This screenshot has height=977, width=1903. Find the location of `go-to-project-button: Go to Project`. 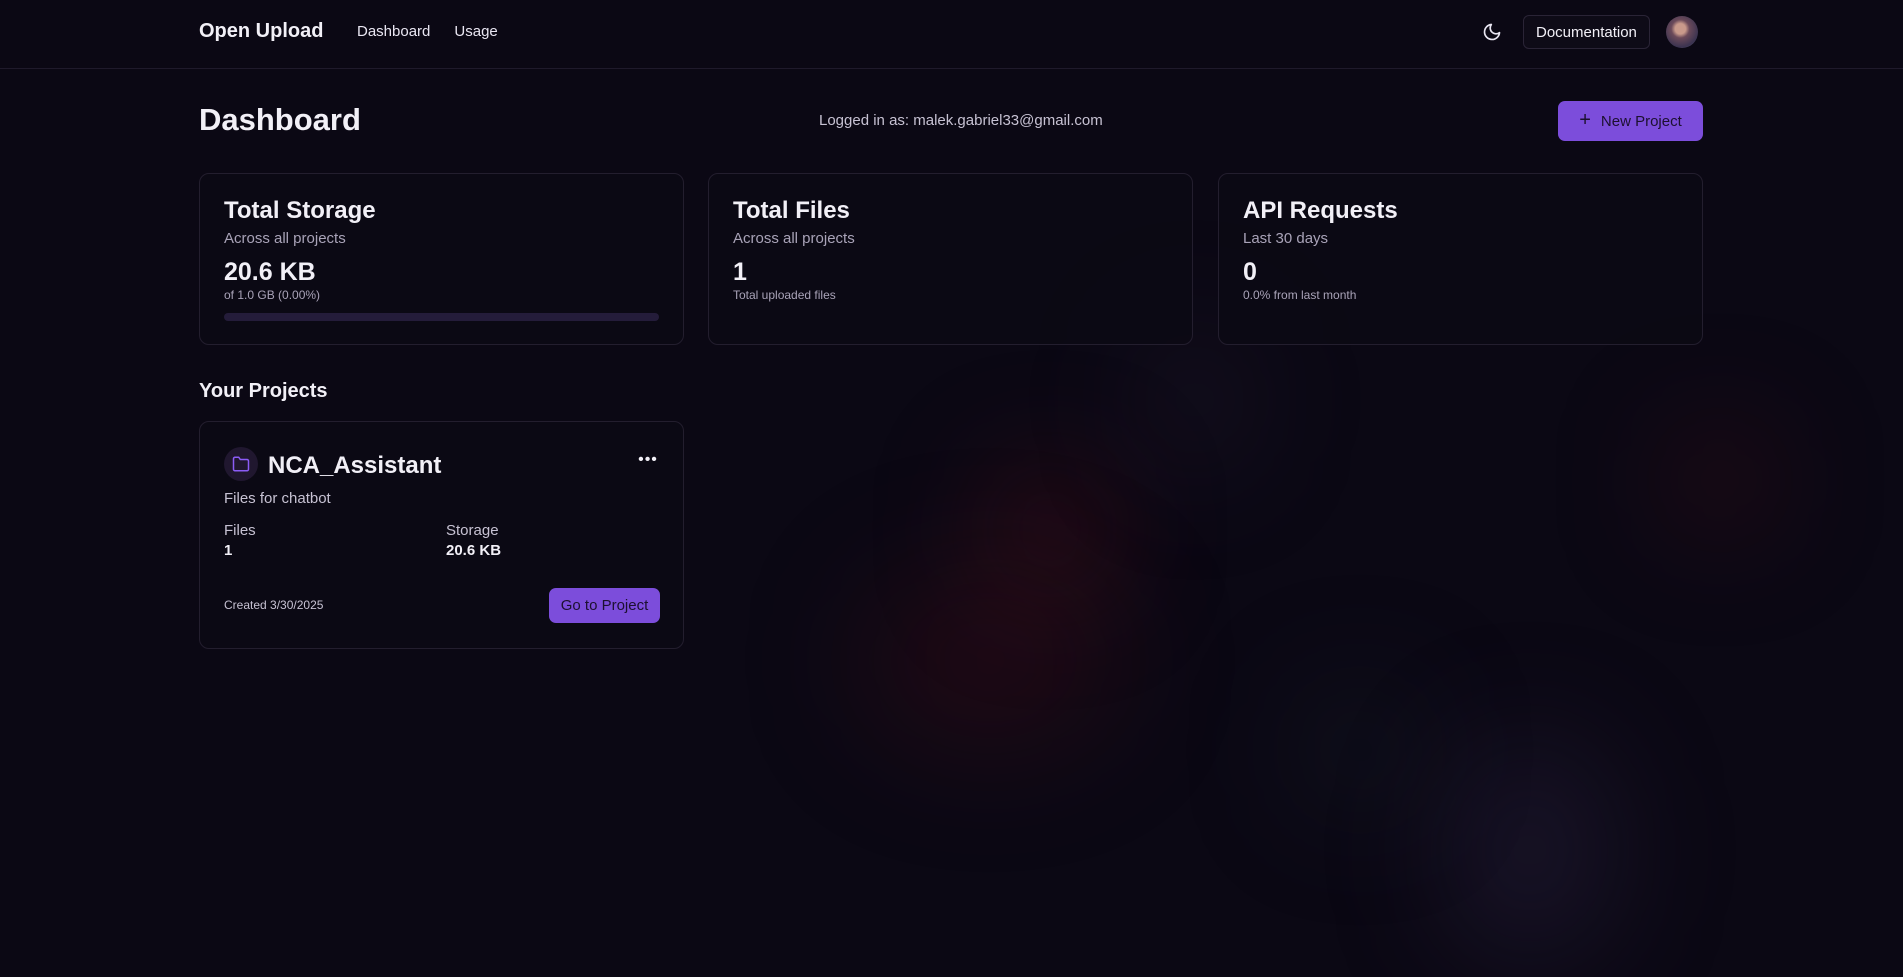

go-to-project-button: Go to Project is located at coordinates (604, 605).